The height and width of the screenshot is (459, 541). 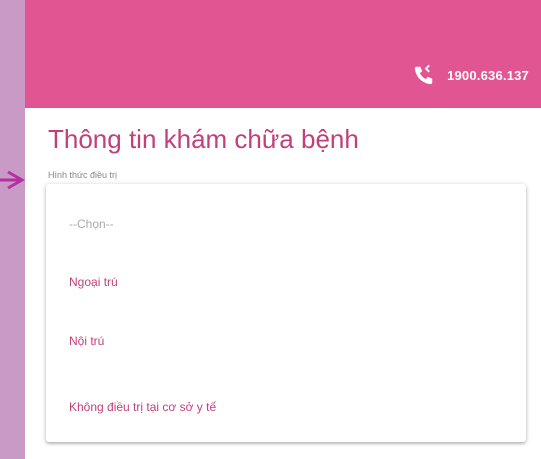 I want to click on phone-number: 1900.636.137, so click(x=488, y=75).